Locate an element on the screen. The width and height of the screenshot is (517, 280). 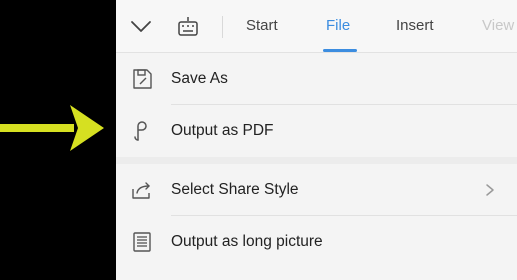
tab-insert: Insert is located at coordinates (415, 25).